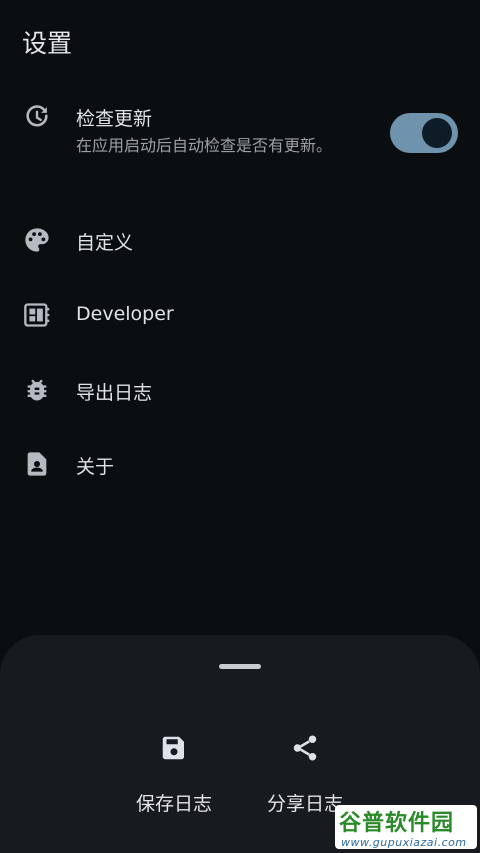 This screenshot has width=480, height=853. What do you see at coordinates (437, 133) in the screenshot?
I see `toggle-thumb` at bounding box center [437, 133].